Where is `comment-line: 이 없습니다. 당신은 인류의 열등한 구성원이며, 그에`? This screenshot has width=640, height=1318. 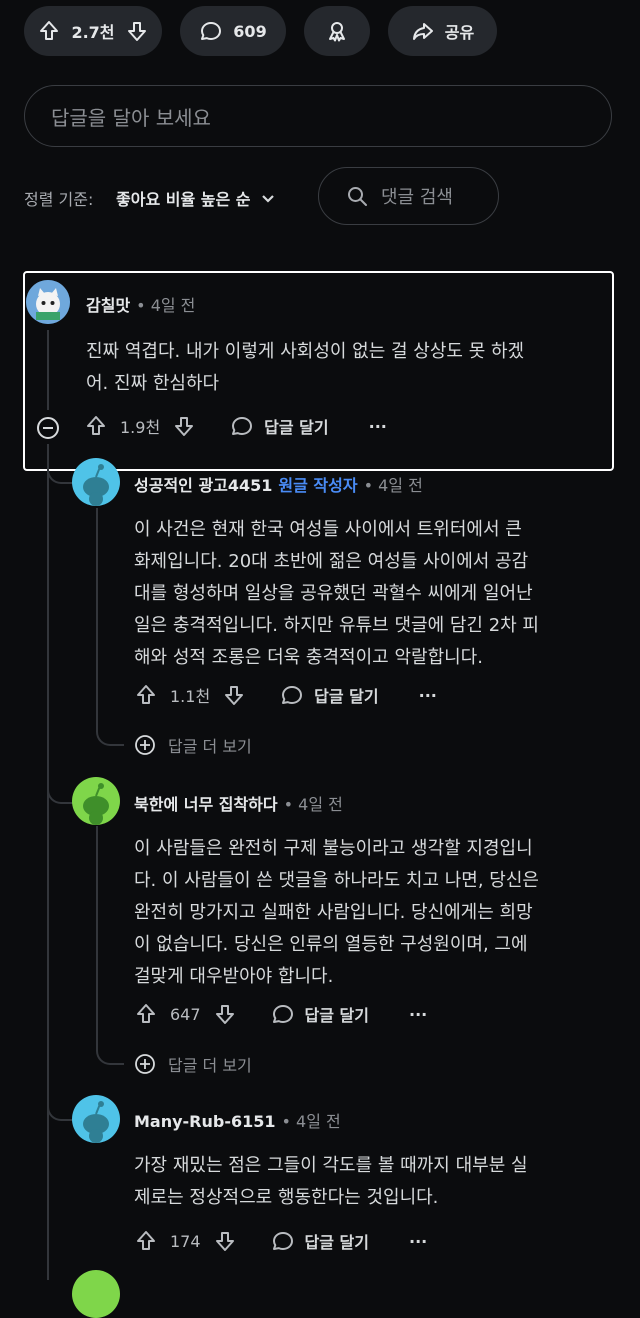
comment-line: 이 없습니다. 당신은 인류의 열등한 구성원이며, 그에 is located at coordinates (331, 944).